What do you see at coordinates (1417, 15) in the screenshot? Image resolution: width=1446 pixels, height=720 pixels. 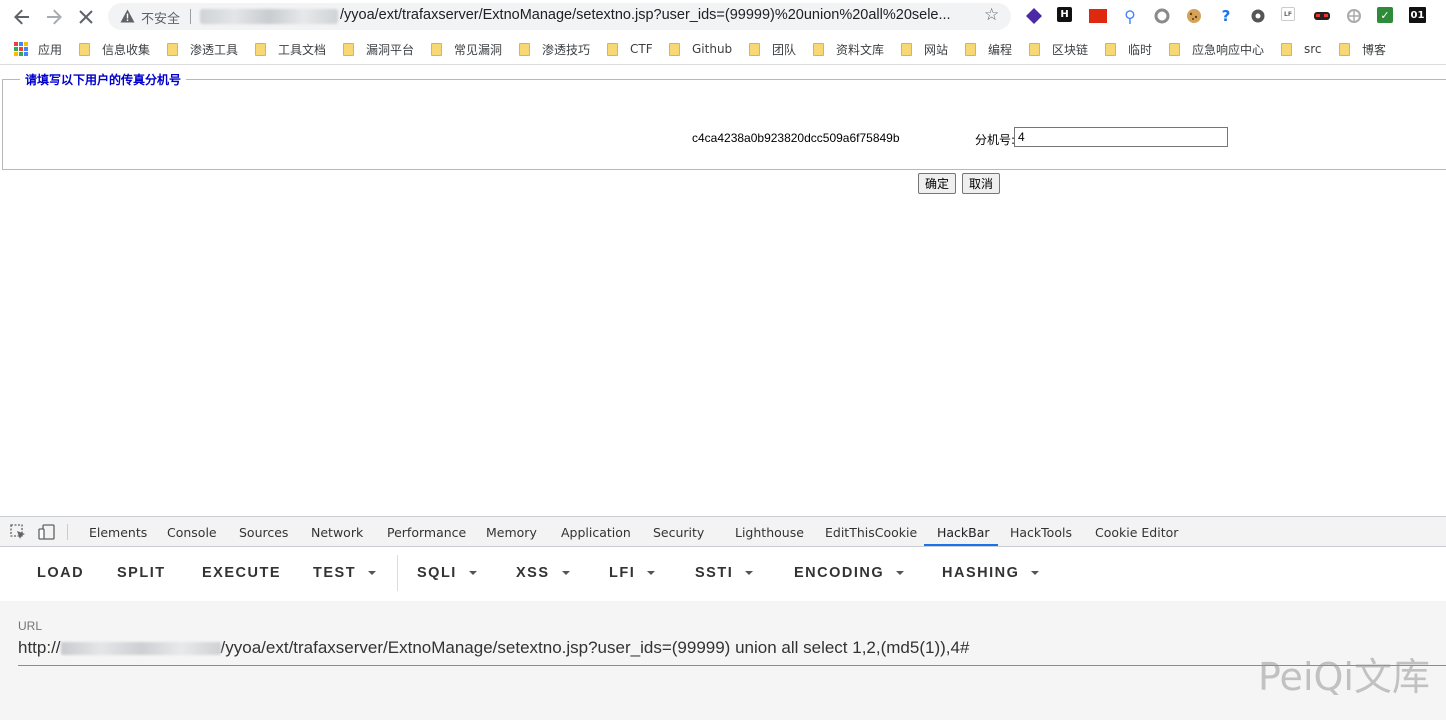 I see `extension-01-icon: 01` at bounding box center [1417, 15].